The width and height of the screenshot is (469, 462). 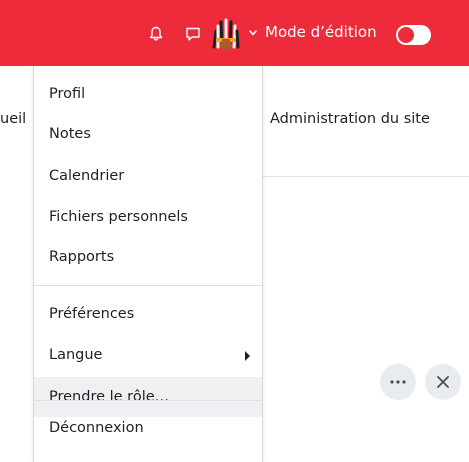 What do you see at coordinates (156, 34) in the screenshot?
I see `bell-icon` at bounding box center [156, 34].